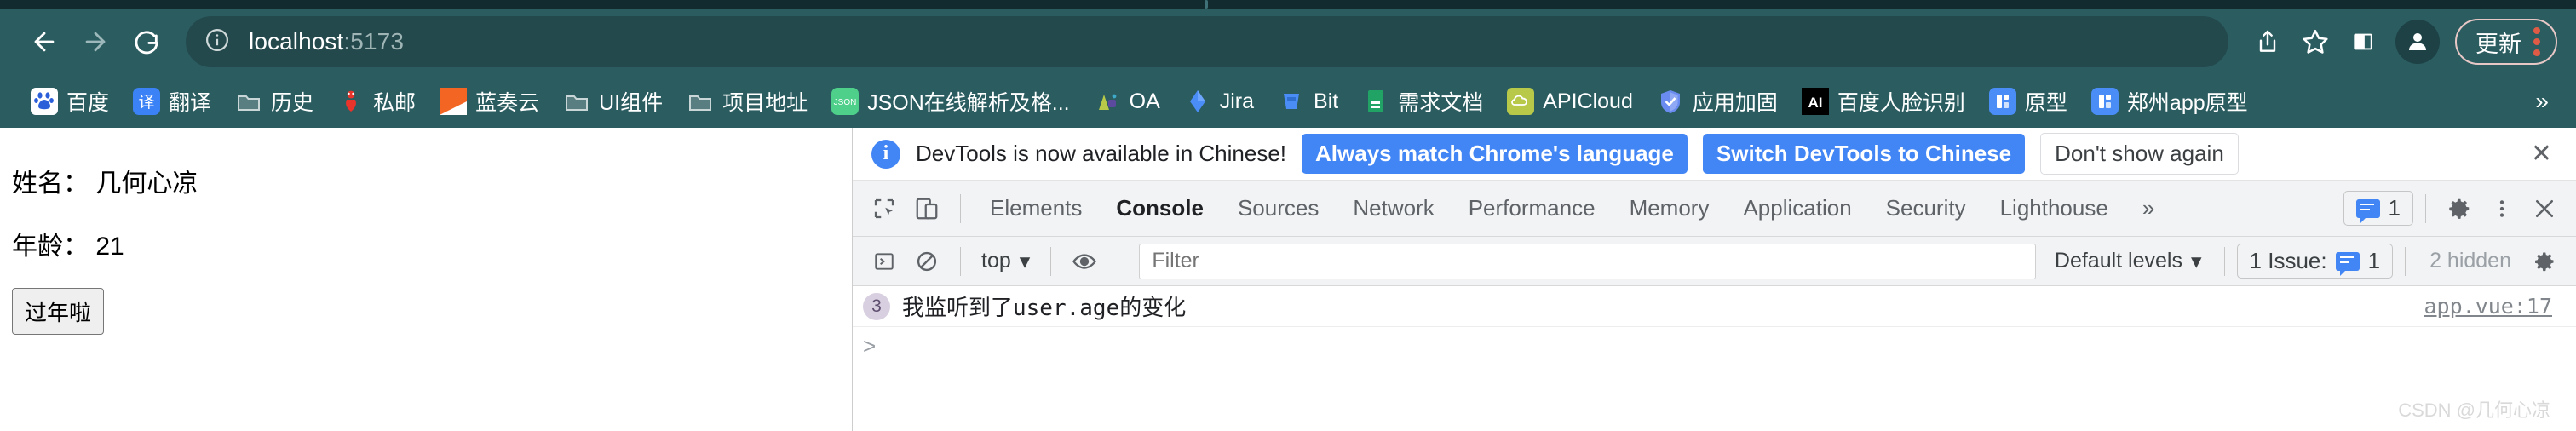  Describe the element at coordinates (2118, 261) in the screenshot. I see `levels-label: Default levels` at that location.